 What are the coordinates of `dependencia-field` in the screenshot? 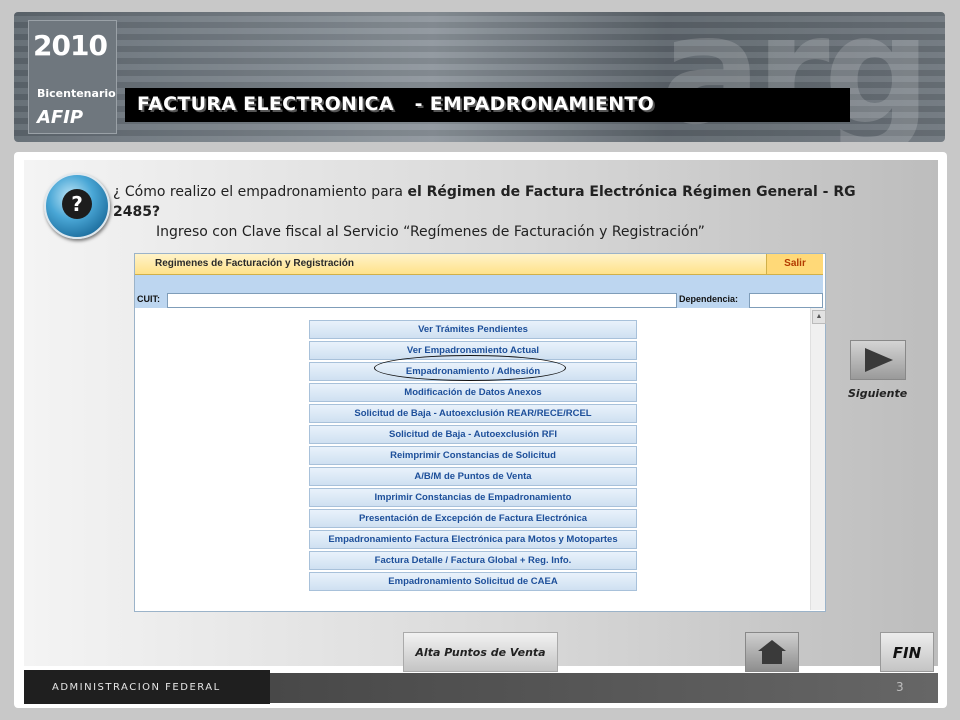 It's located at (786, 300).